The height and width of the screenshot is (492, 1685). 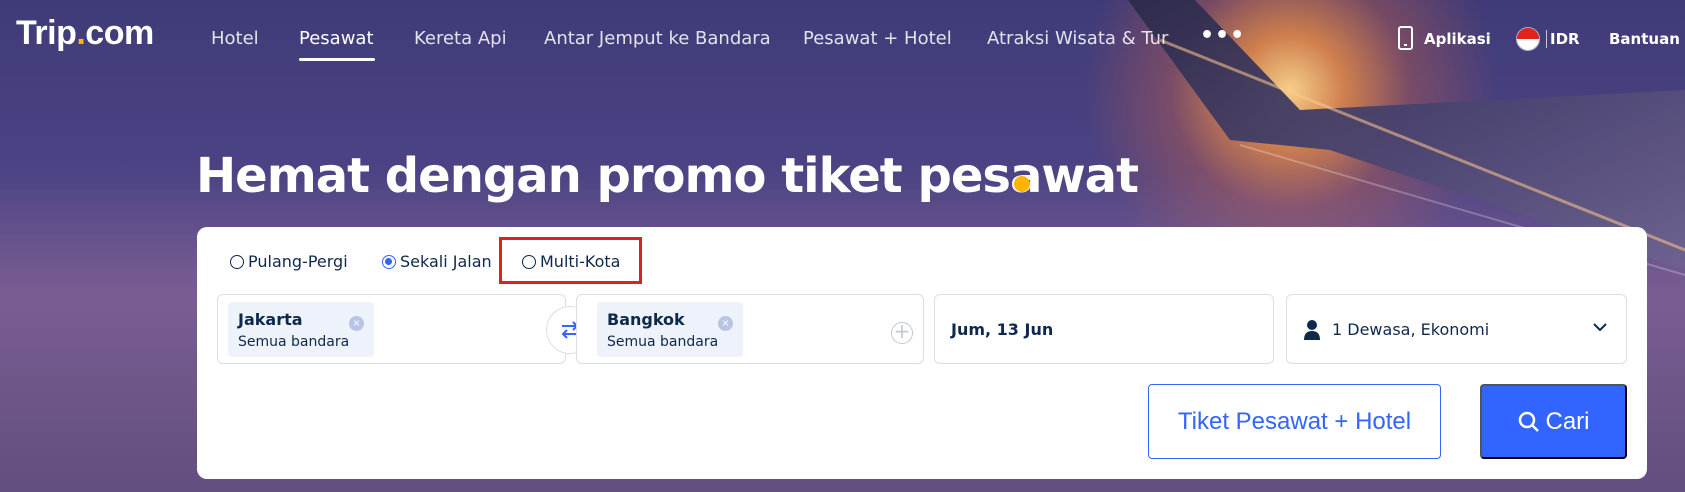 I want to click on clear-destination-icon: ×, so click(x=725, y=323).